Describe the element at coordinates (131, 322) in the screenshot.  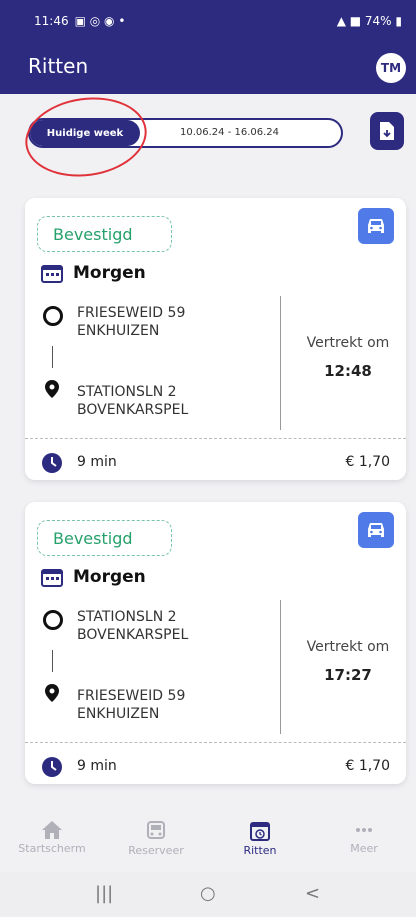
I see `origin-address: FRIESEWEID 59 ENKHUIZEN` at that location.